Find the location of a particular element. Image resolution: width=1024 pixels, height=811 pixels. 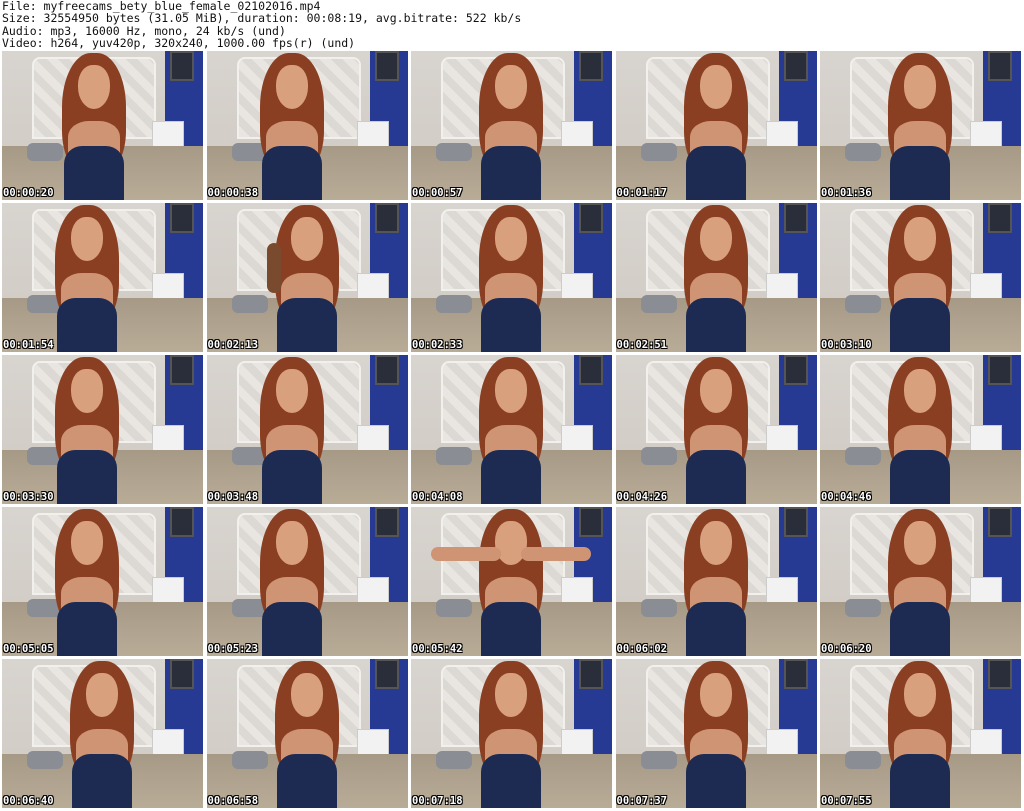

video-thumbnail: 00:05:05 is located at coordinates (102, 581).